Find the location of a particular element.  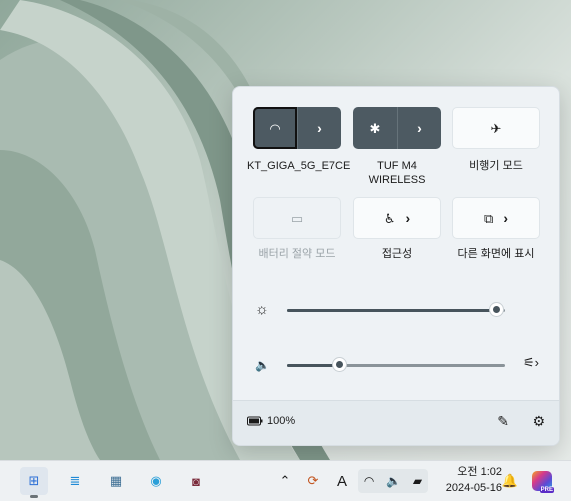

edit-quick-settings-button: ✎ is located at coordinates (503, 421).